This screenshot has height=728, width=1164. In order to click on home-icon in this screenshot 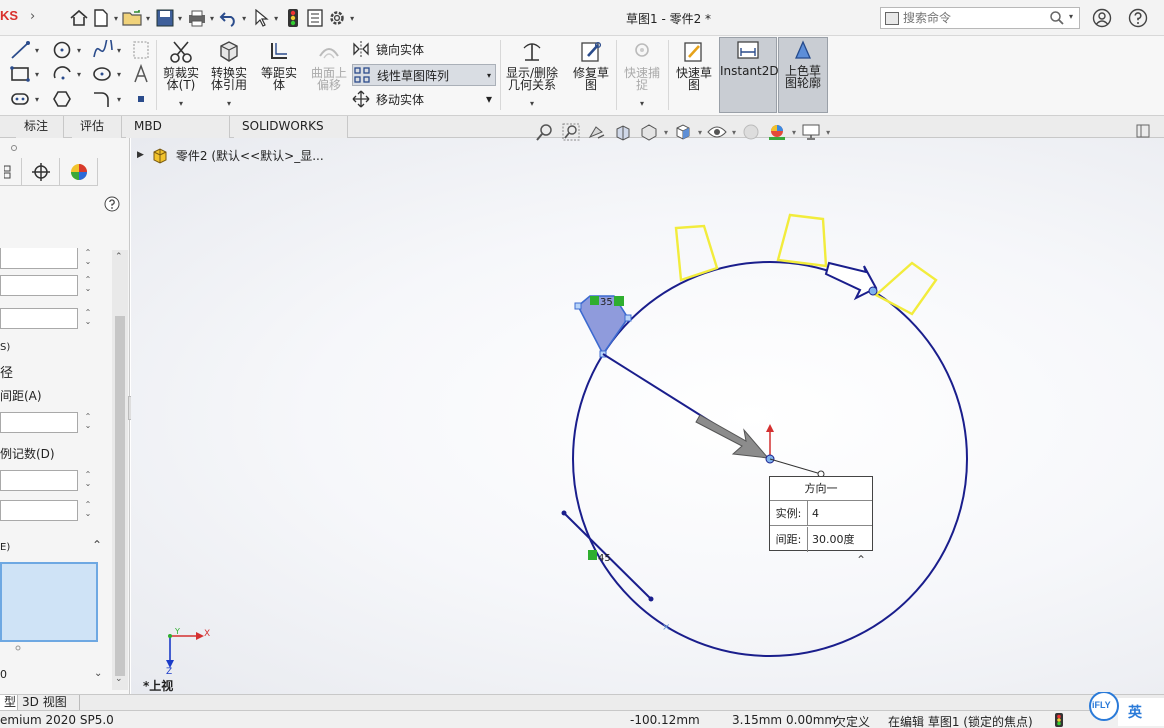, I will do `click(79, 18)`.